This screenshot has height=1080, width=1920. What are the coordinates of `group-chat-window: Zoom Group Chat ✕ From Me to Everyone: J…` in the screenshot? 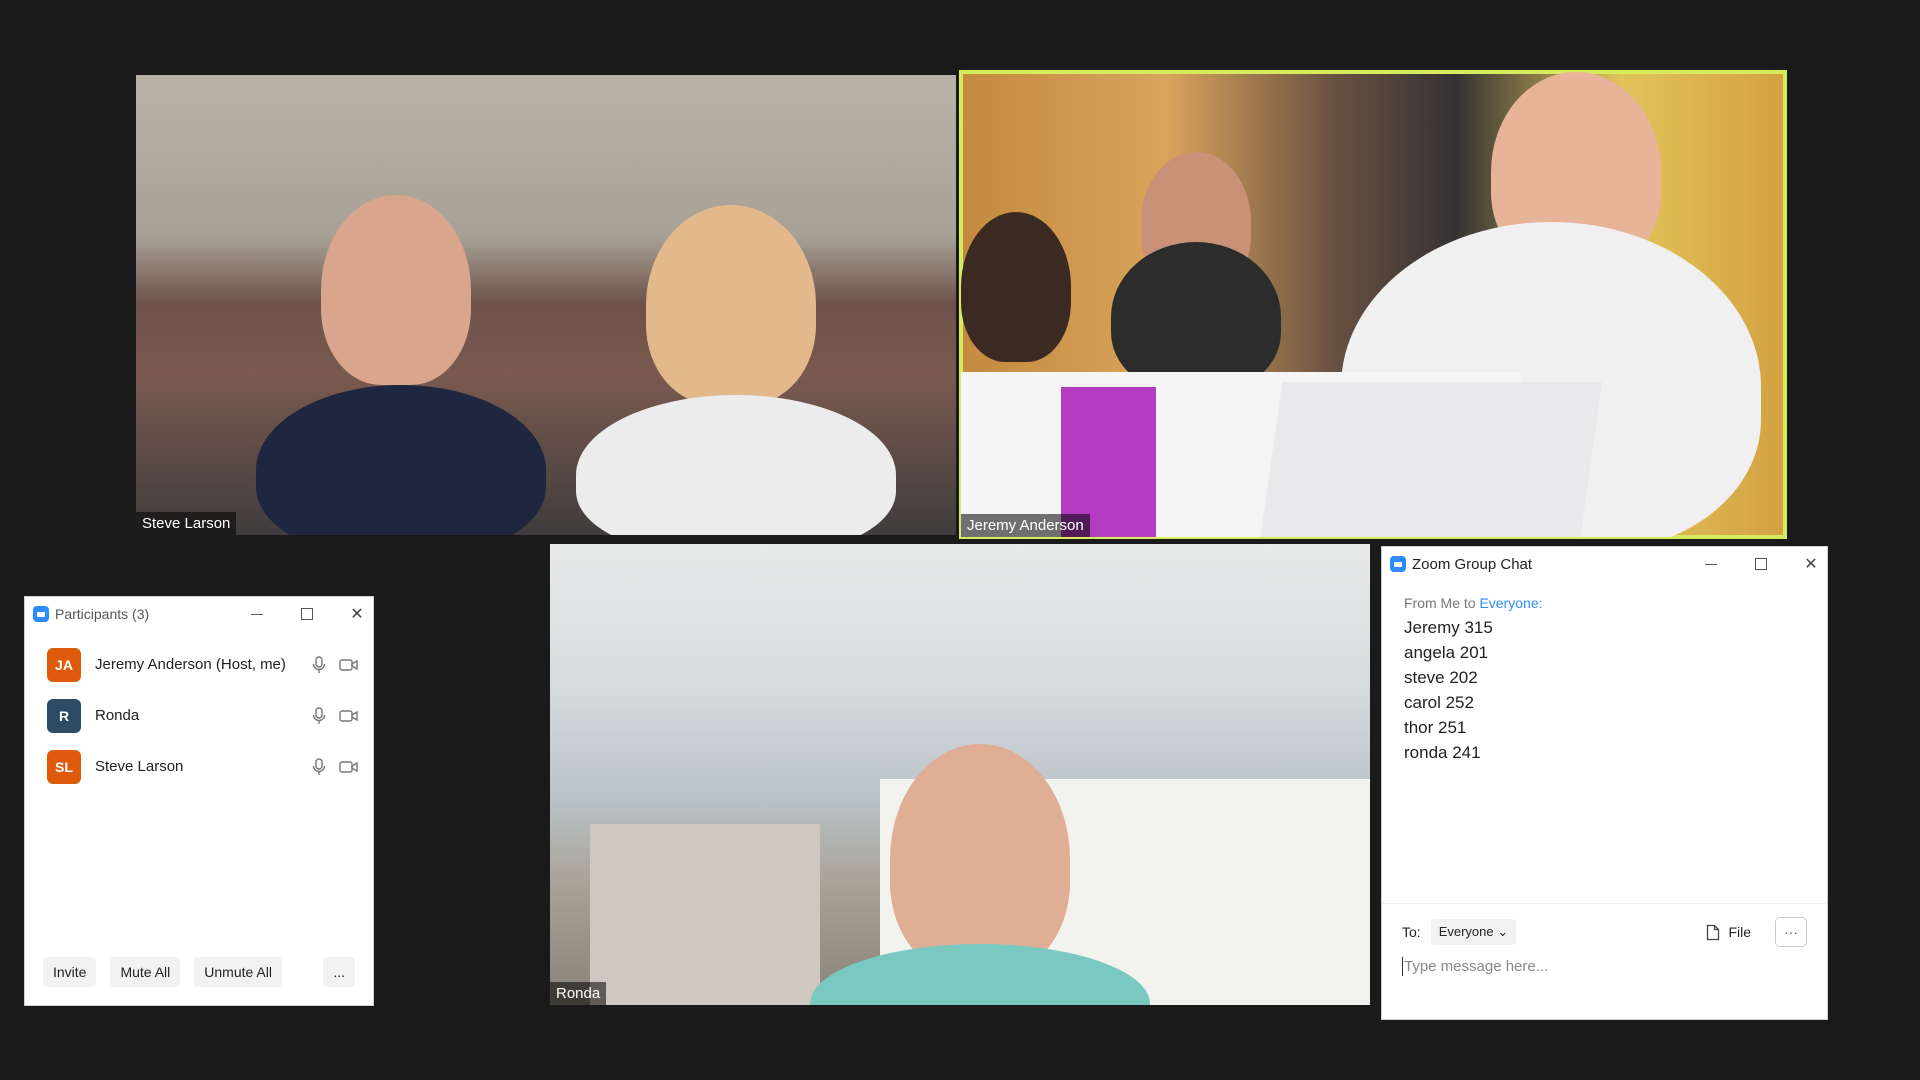 It's located at (1604, 783).